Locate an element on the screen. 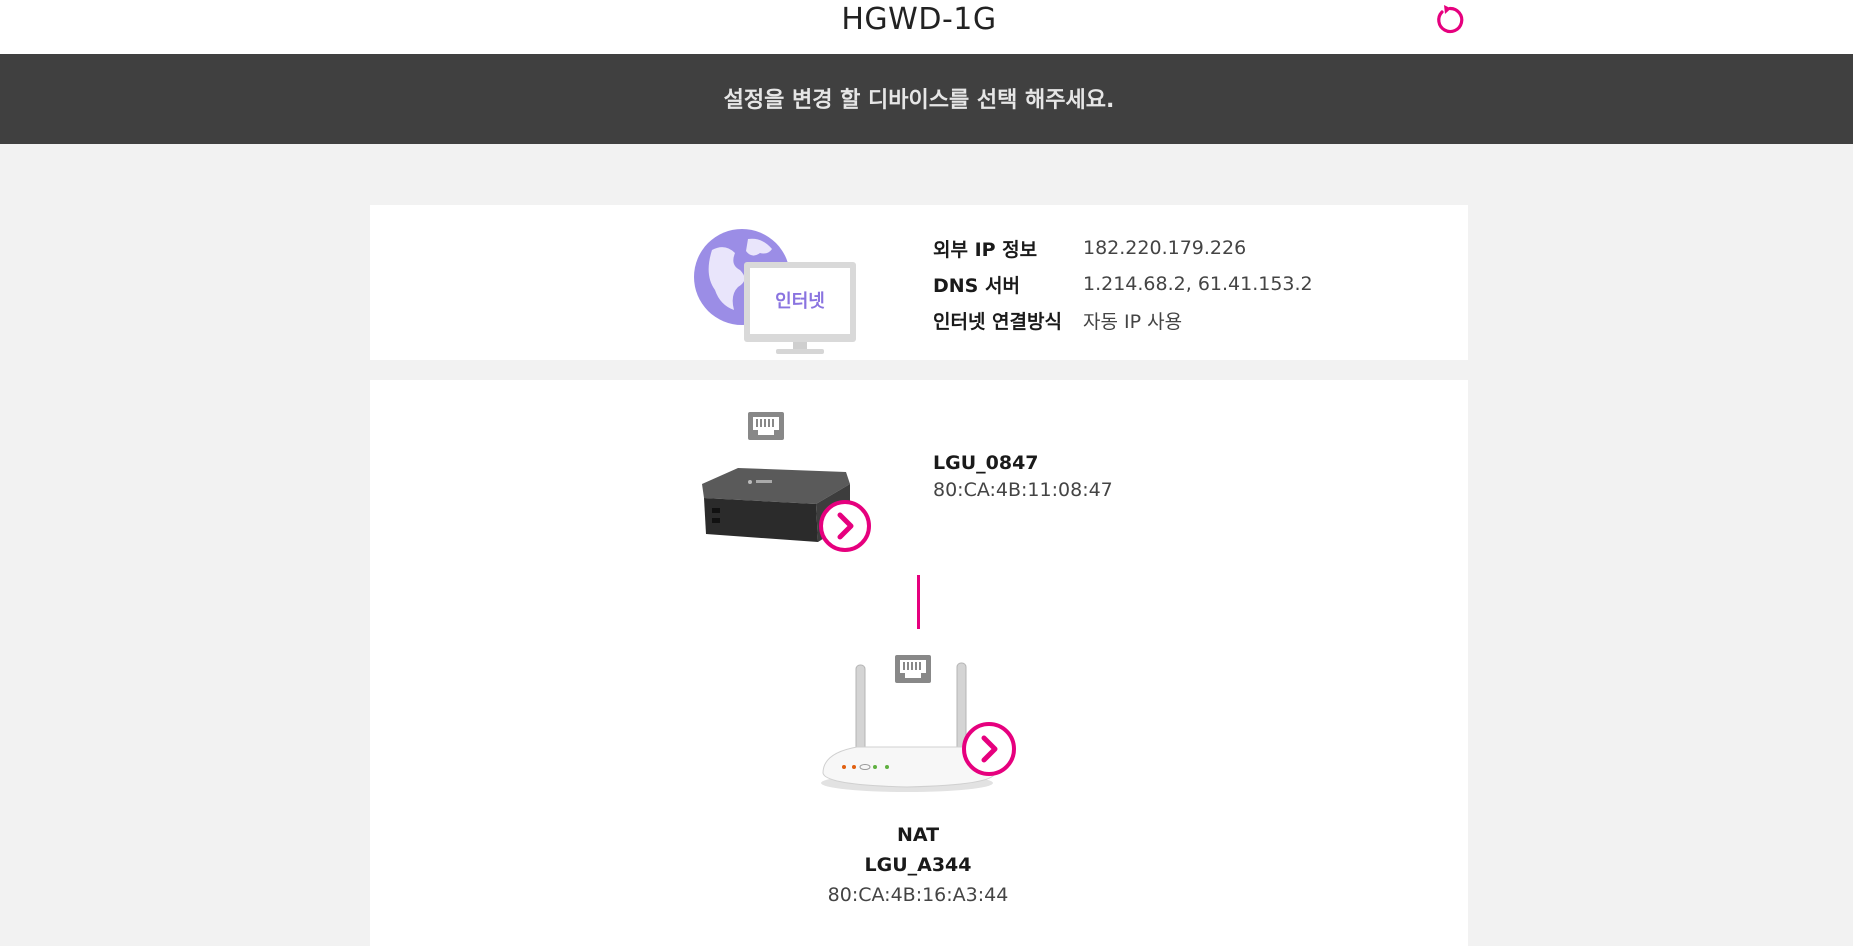 This screenshot has width=1853, height=946. info-label: 인터넷 연결방식 is located at coordinates (997, 321).